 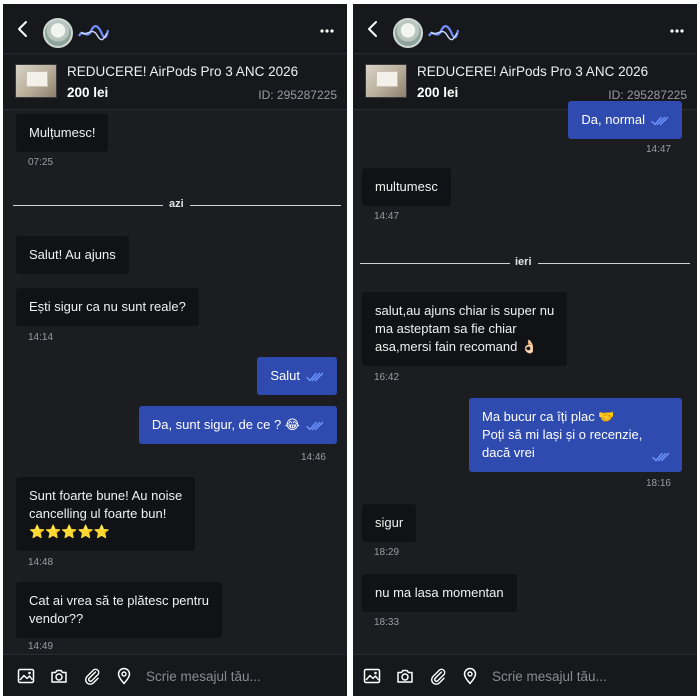 What do you see at coordinates (41, 646) in the screenshot?
I see `message-time: 14:49` at bounding box center [41, 646].